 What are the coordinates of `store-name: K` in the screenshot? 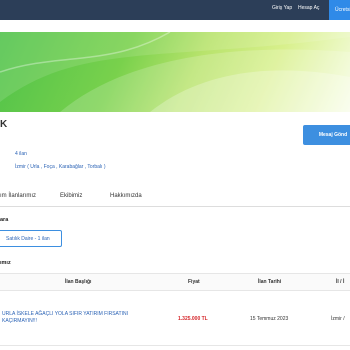 It's located at (4, 124).